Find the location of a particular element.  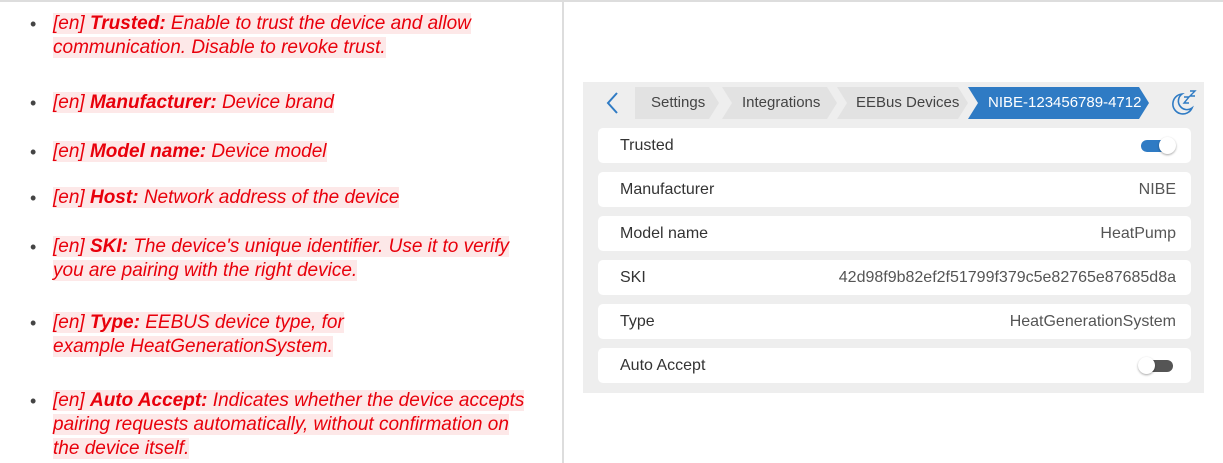

doc-item-manufacturer: • [en] Manufacturer: Device brand is located at coordinates (280, 103).